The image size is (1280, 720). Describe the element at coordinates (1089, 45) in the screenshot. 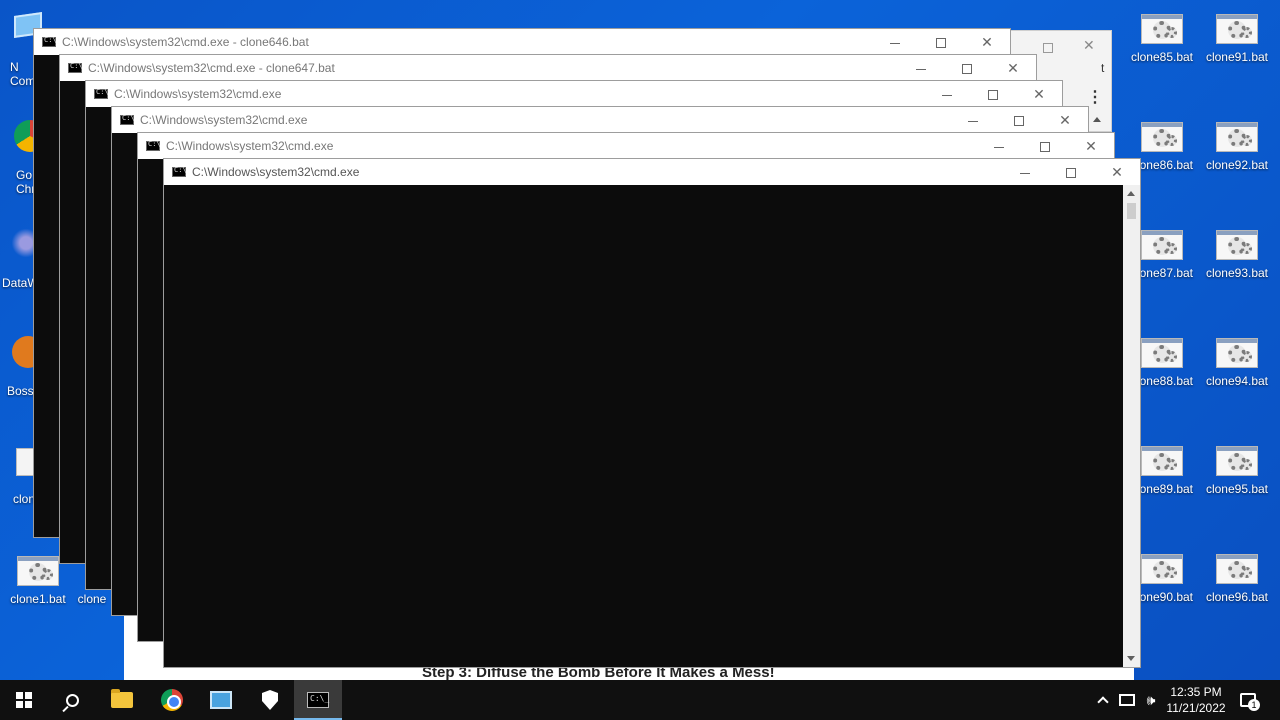

I see `close-icon: ✕` at that location.